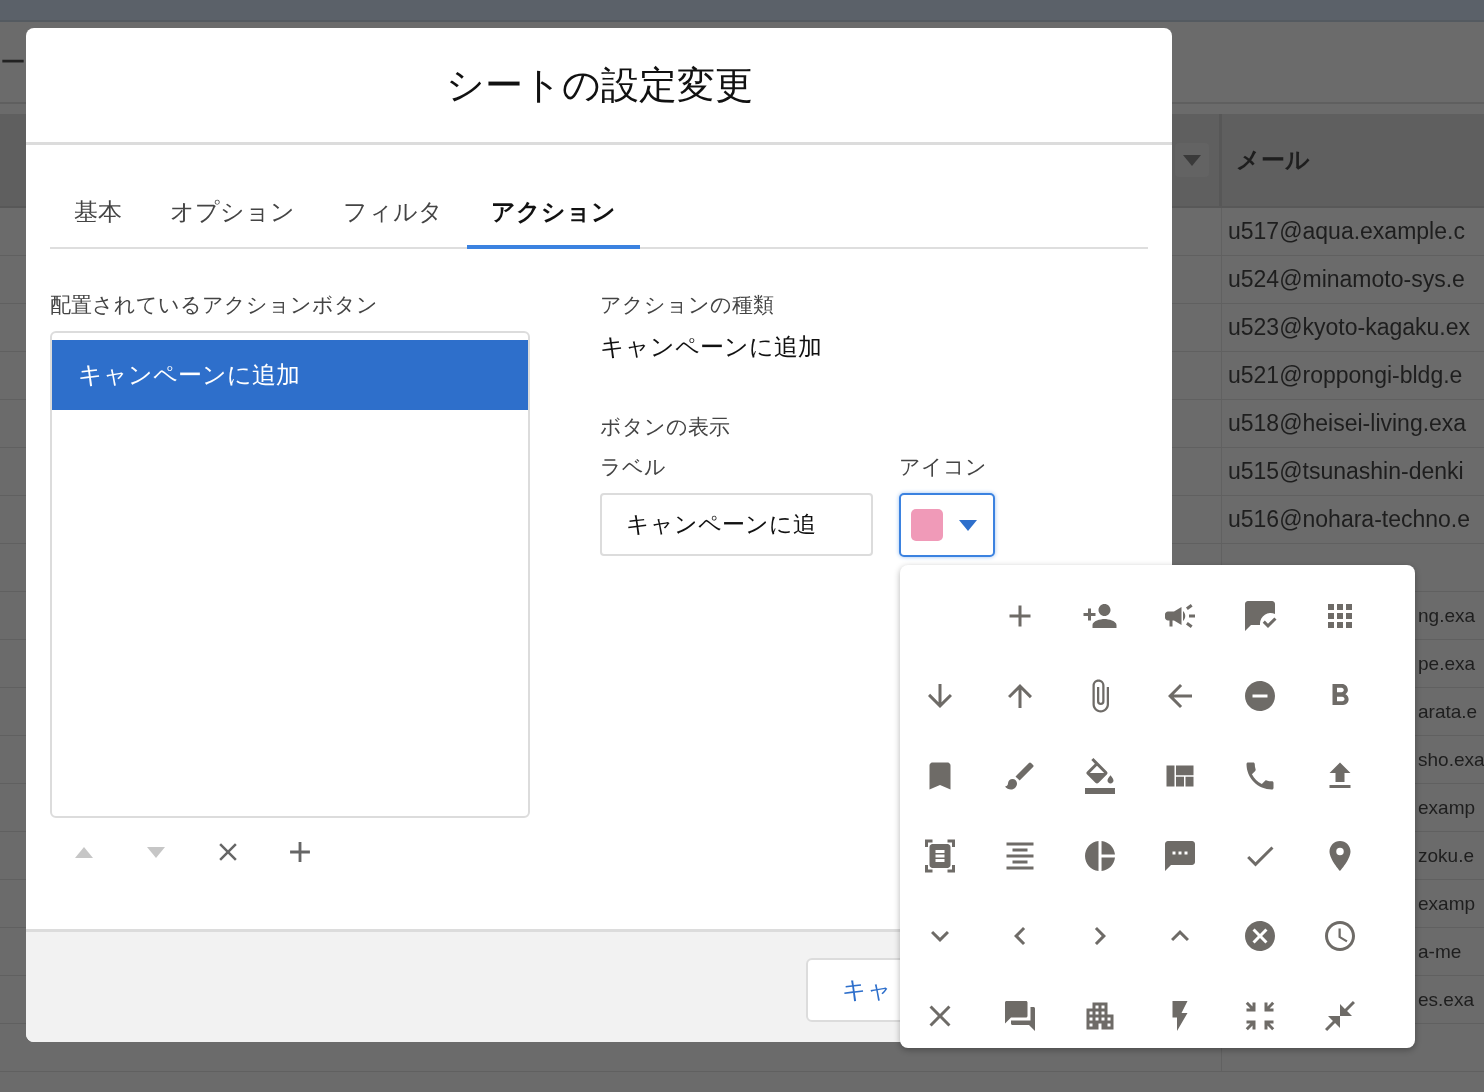 The width and height of the screenshot is (1484, 1092). Describe the element at coordinates (1448, 711) in the screenshot. I see `table-cell: arata.e` at that location.